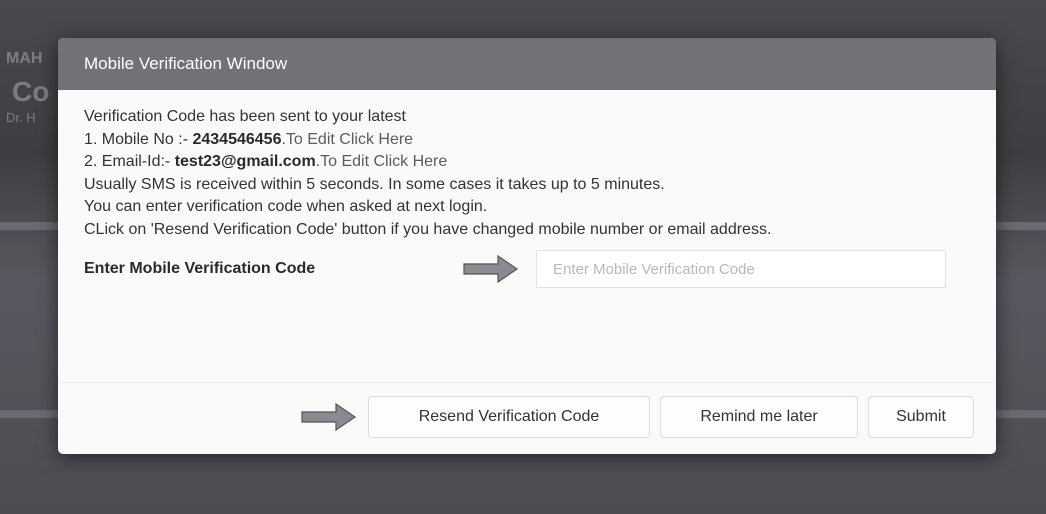  Describe the element at coordinates (186, 63) in the screenshot. I see `modal-title: Mobile Verification Window` at that location.